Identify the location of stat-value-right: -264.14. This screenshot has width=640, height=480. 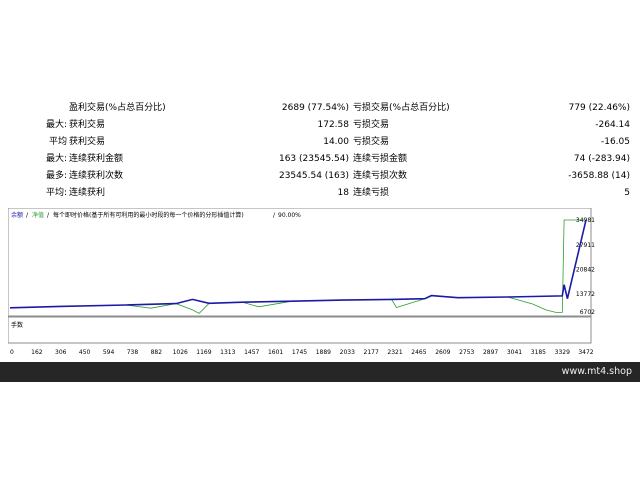
(612, 125).